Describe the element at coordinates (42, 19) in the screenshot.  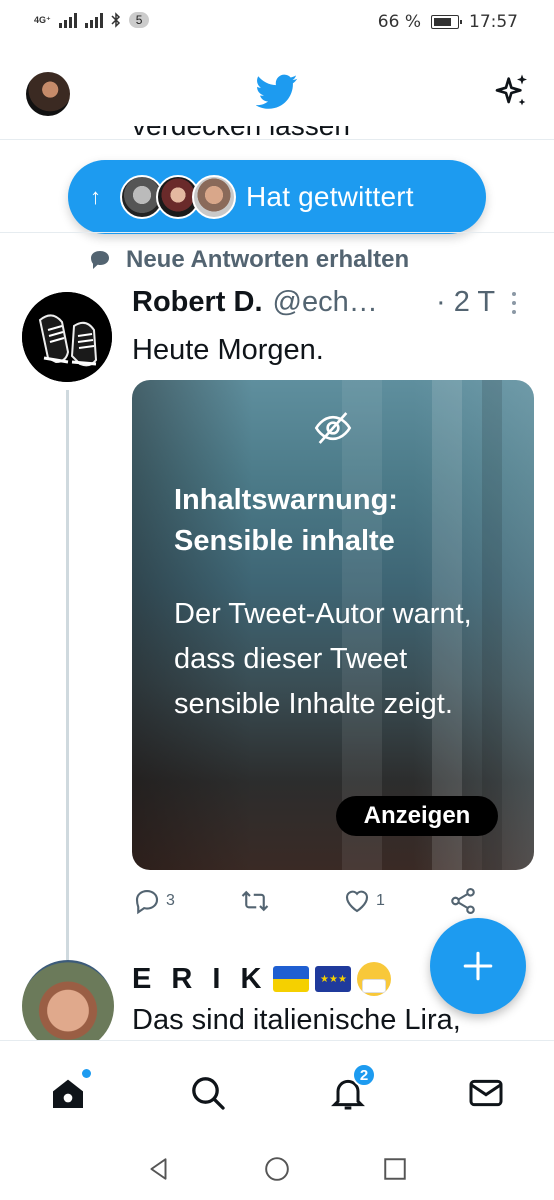
I see `network-label: 4G⁺` at that location.